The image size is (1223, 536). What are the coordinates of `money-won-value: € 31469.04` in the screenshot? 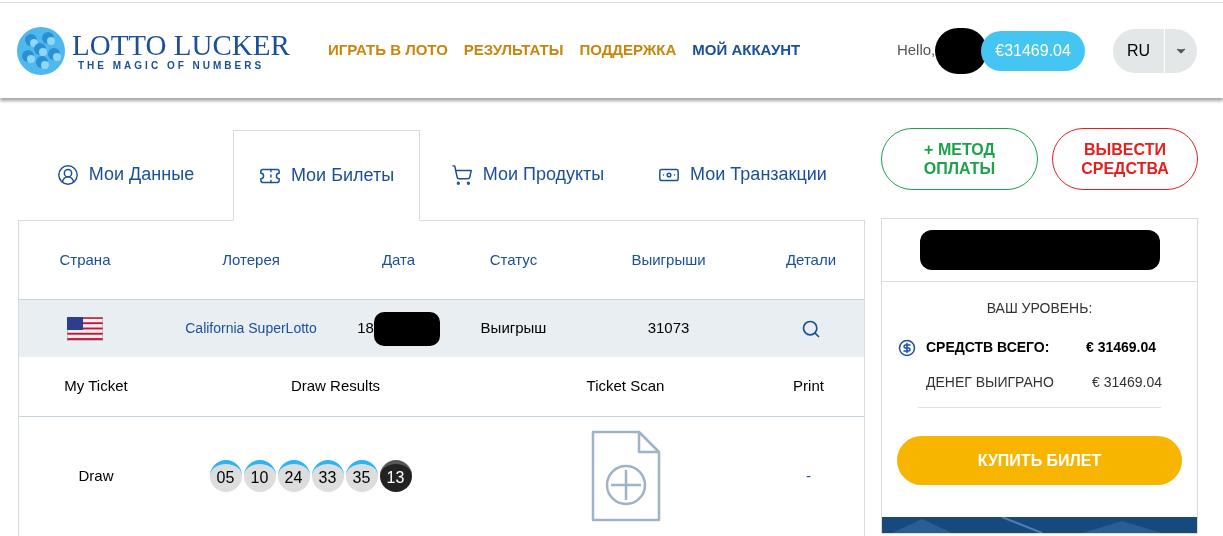 It's located at (1127, 382).